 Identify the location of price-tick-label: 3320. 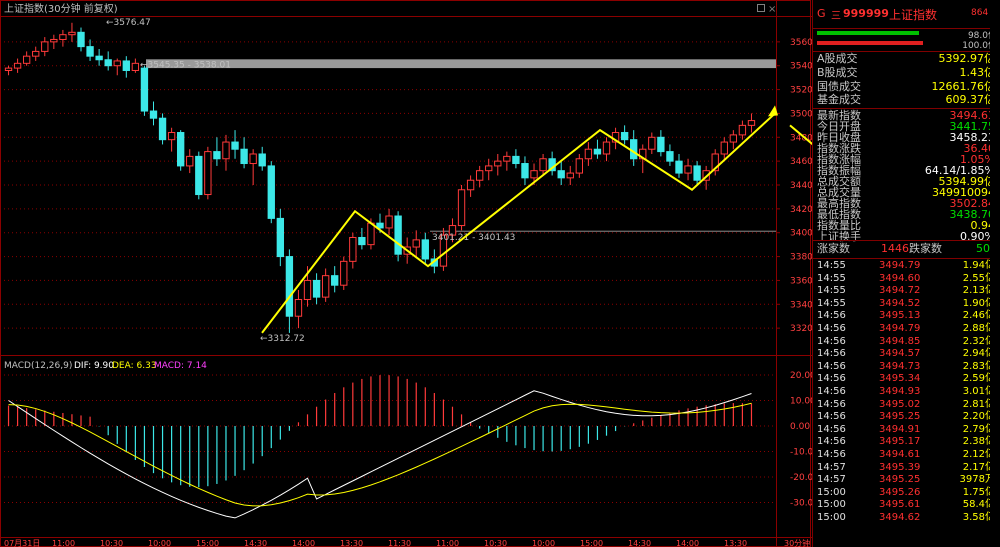
(801, 329).